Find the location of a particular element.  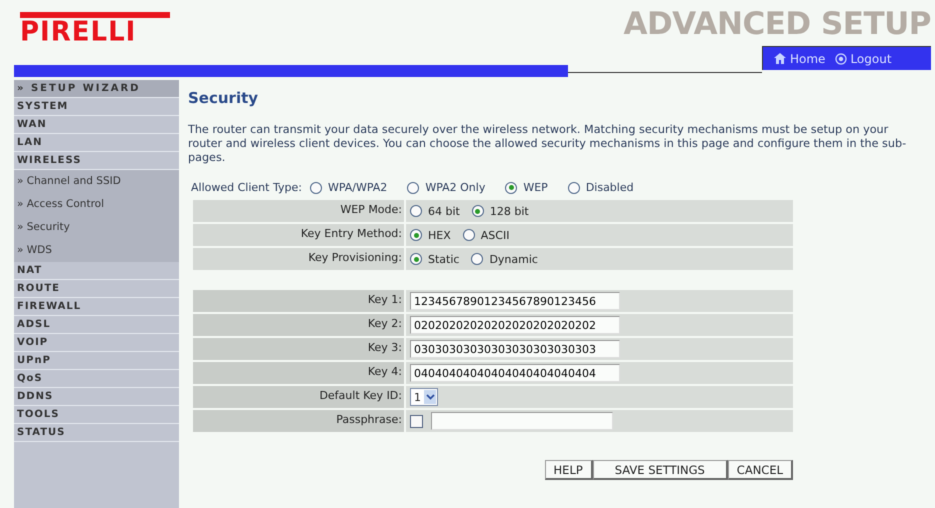

sidebar-item: FIREWALL is located at coordinates (96, 307).